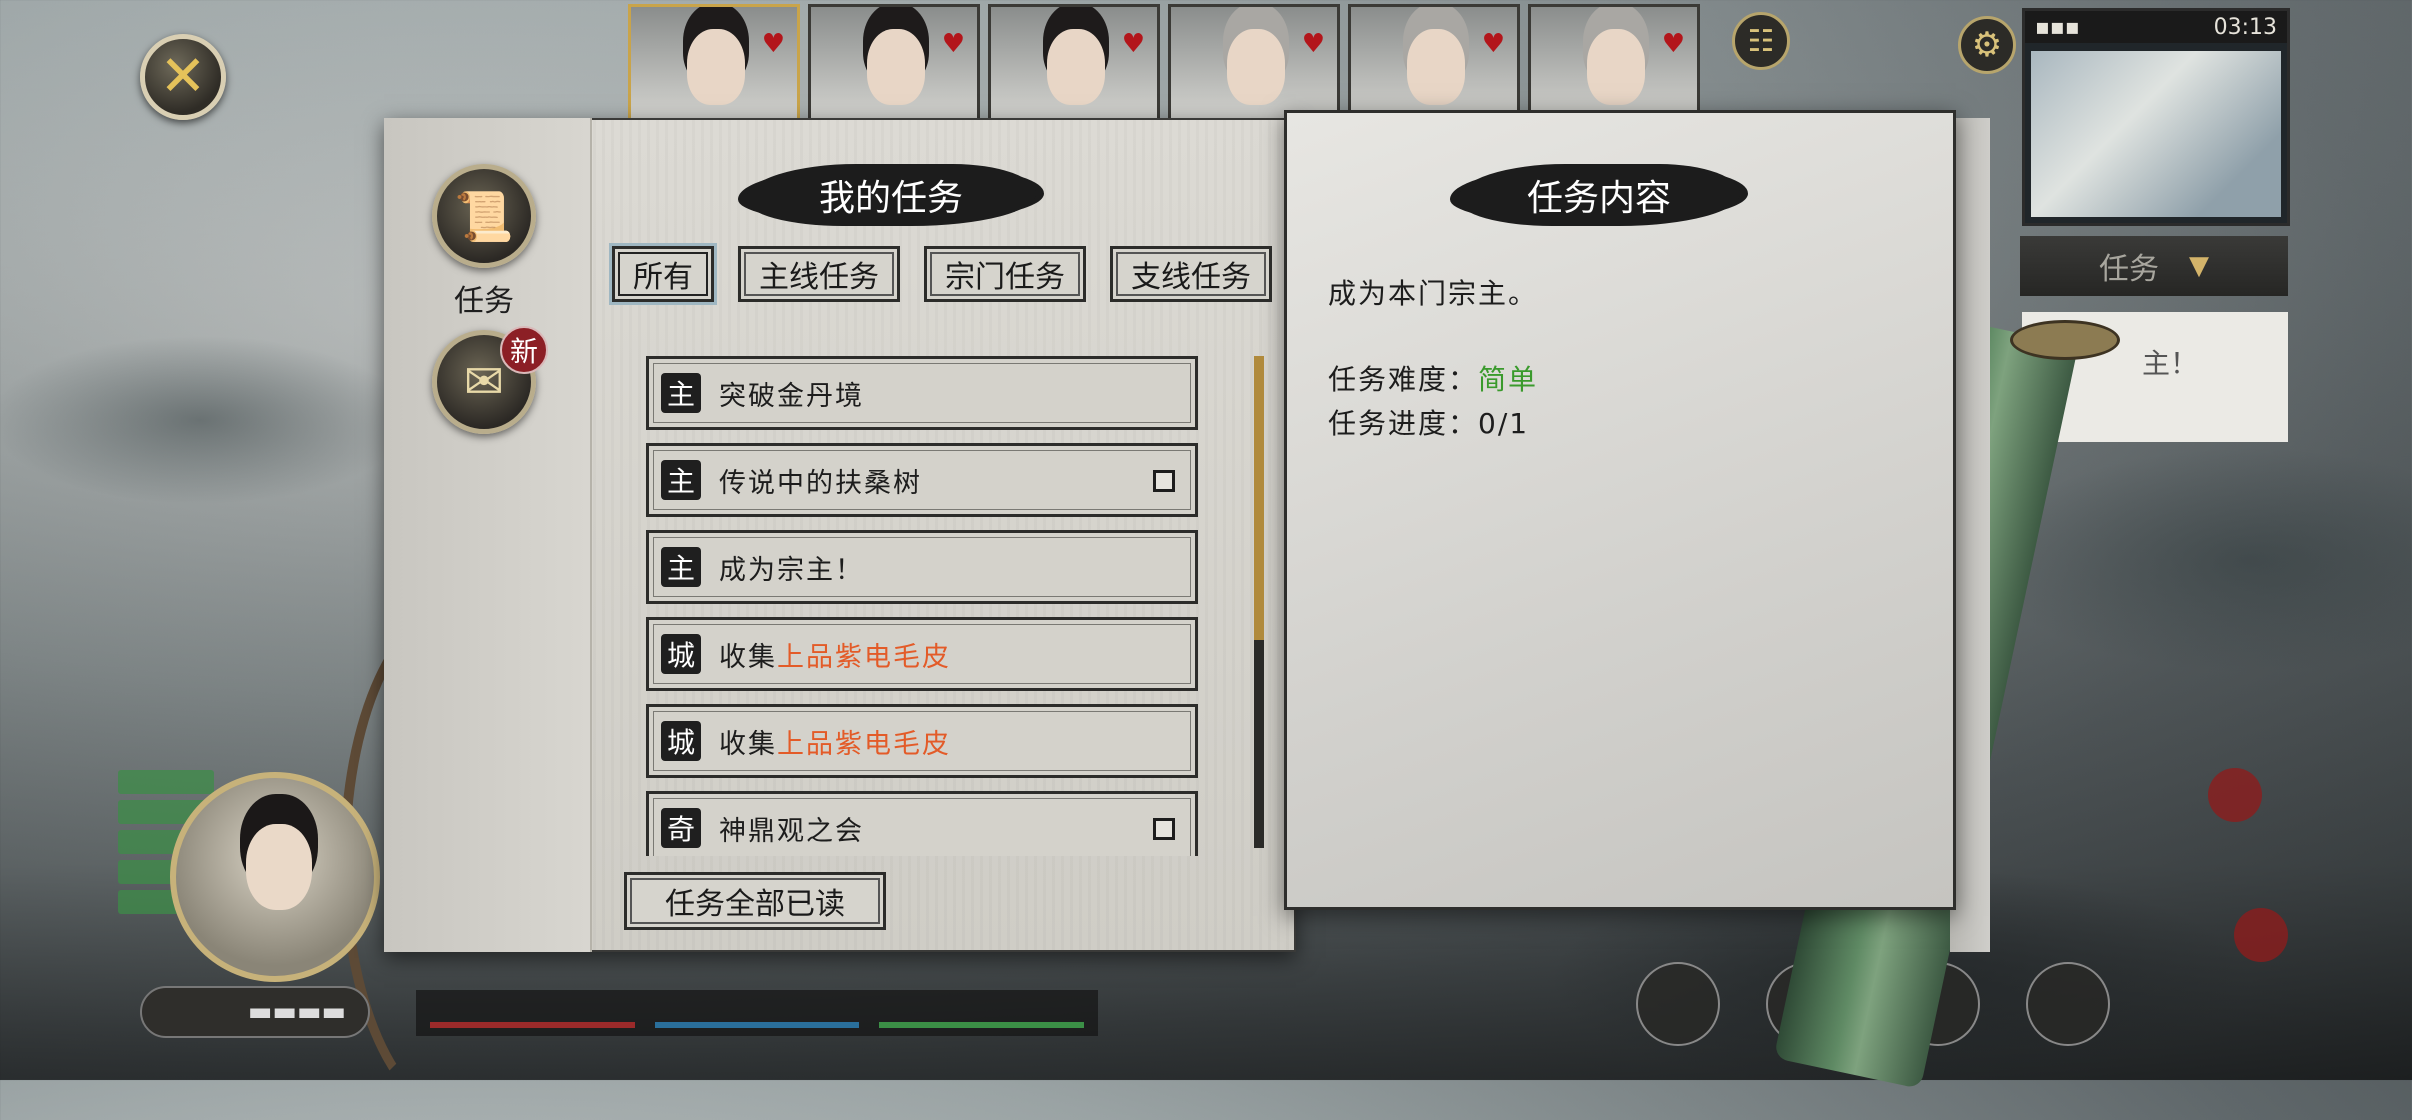  What do you see at coordinates (1987, 45) in the screenshot?
I see `gear-icon: ⚙` at bounding box center [1987, 45].